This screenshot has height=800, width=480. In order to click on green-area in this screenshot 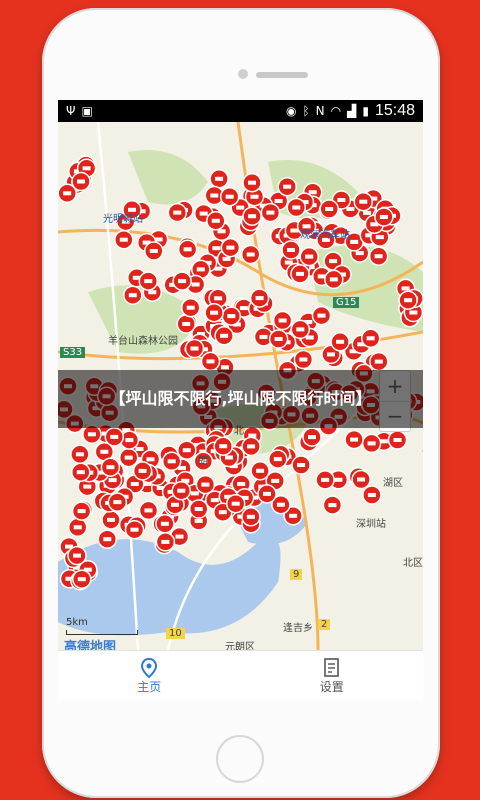, I will do `click(168, 177)`.